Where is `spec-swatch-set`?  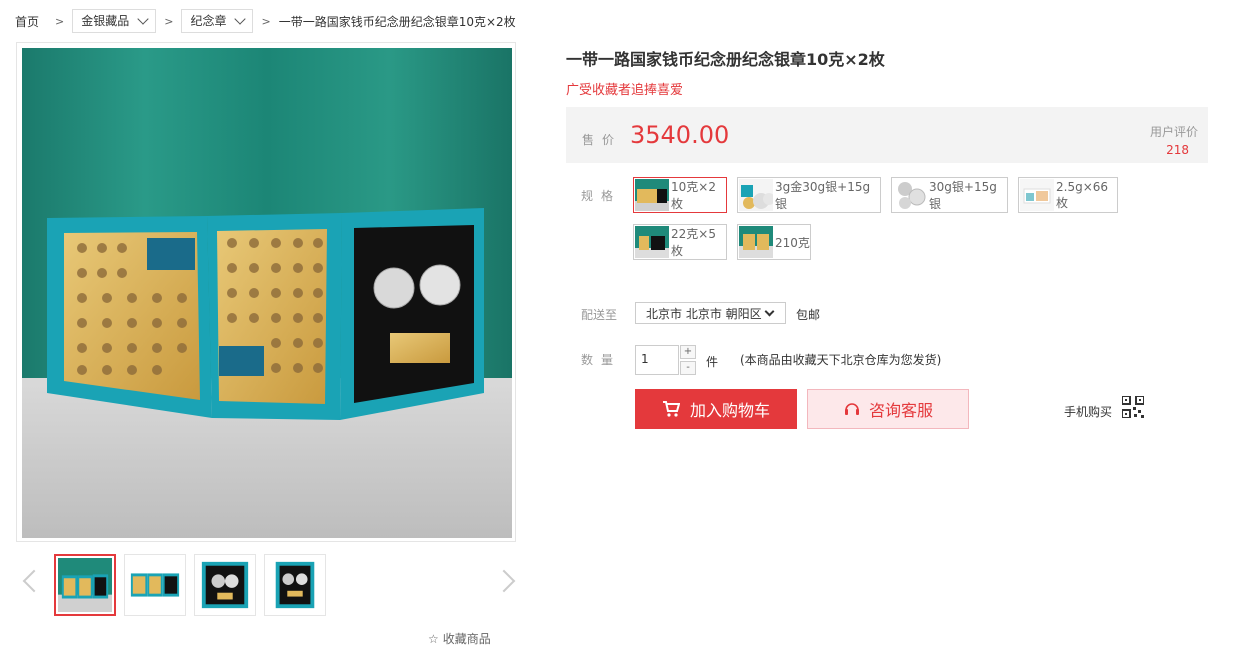 spec-swatch-set is located at coordinates (1037, 195).